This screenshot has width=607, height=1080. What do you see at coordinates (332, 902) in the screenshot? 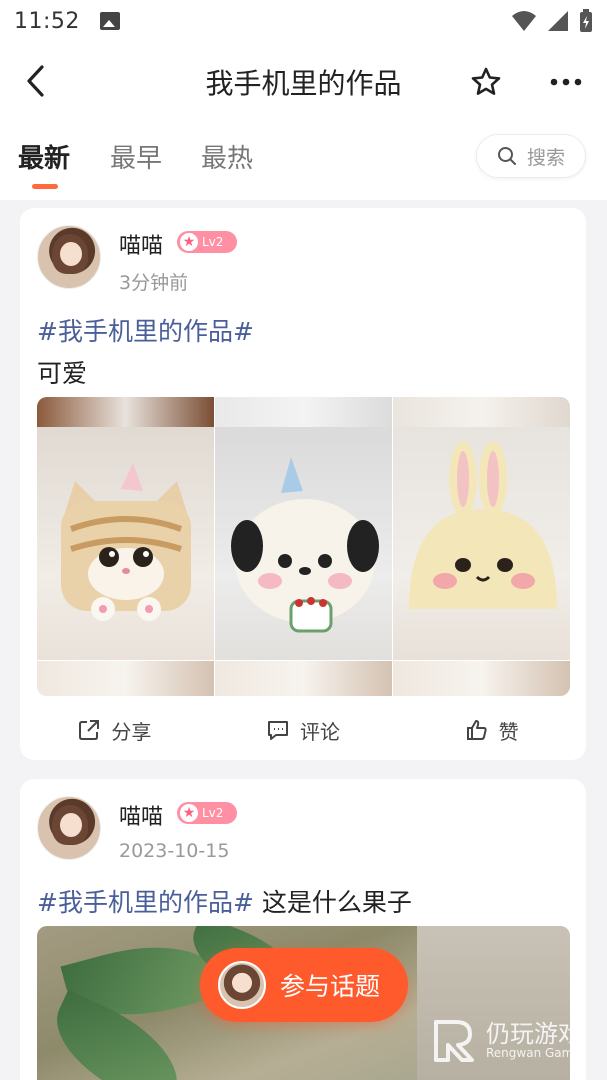
I see `post-body-text: 这是什么果子` at bounding box center [332, 902].